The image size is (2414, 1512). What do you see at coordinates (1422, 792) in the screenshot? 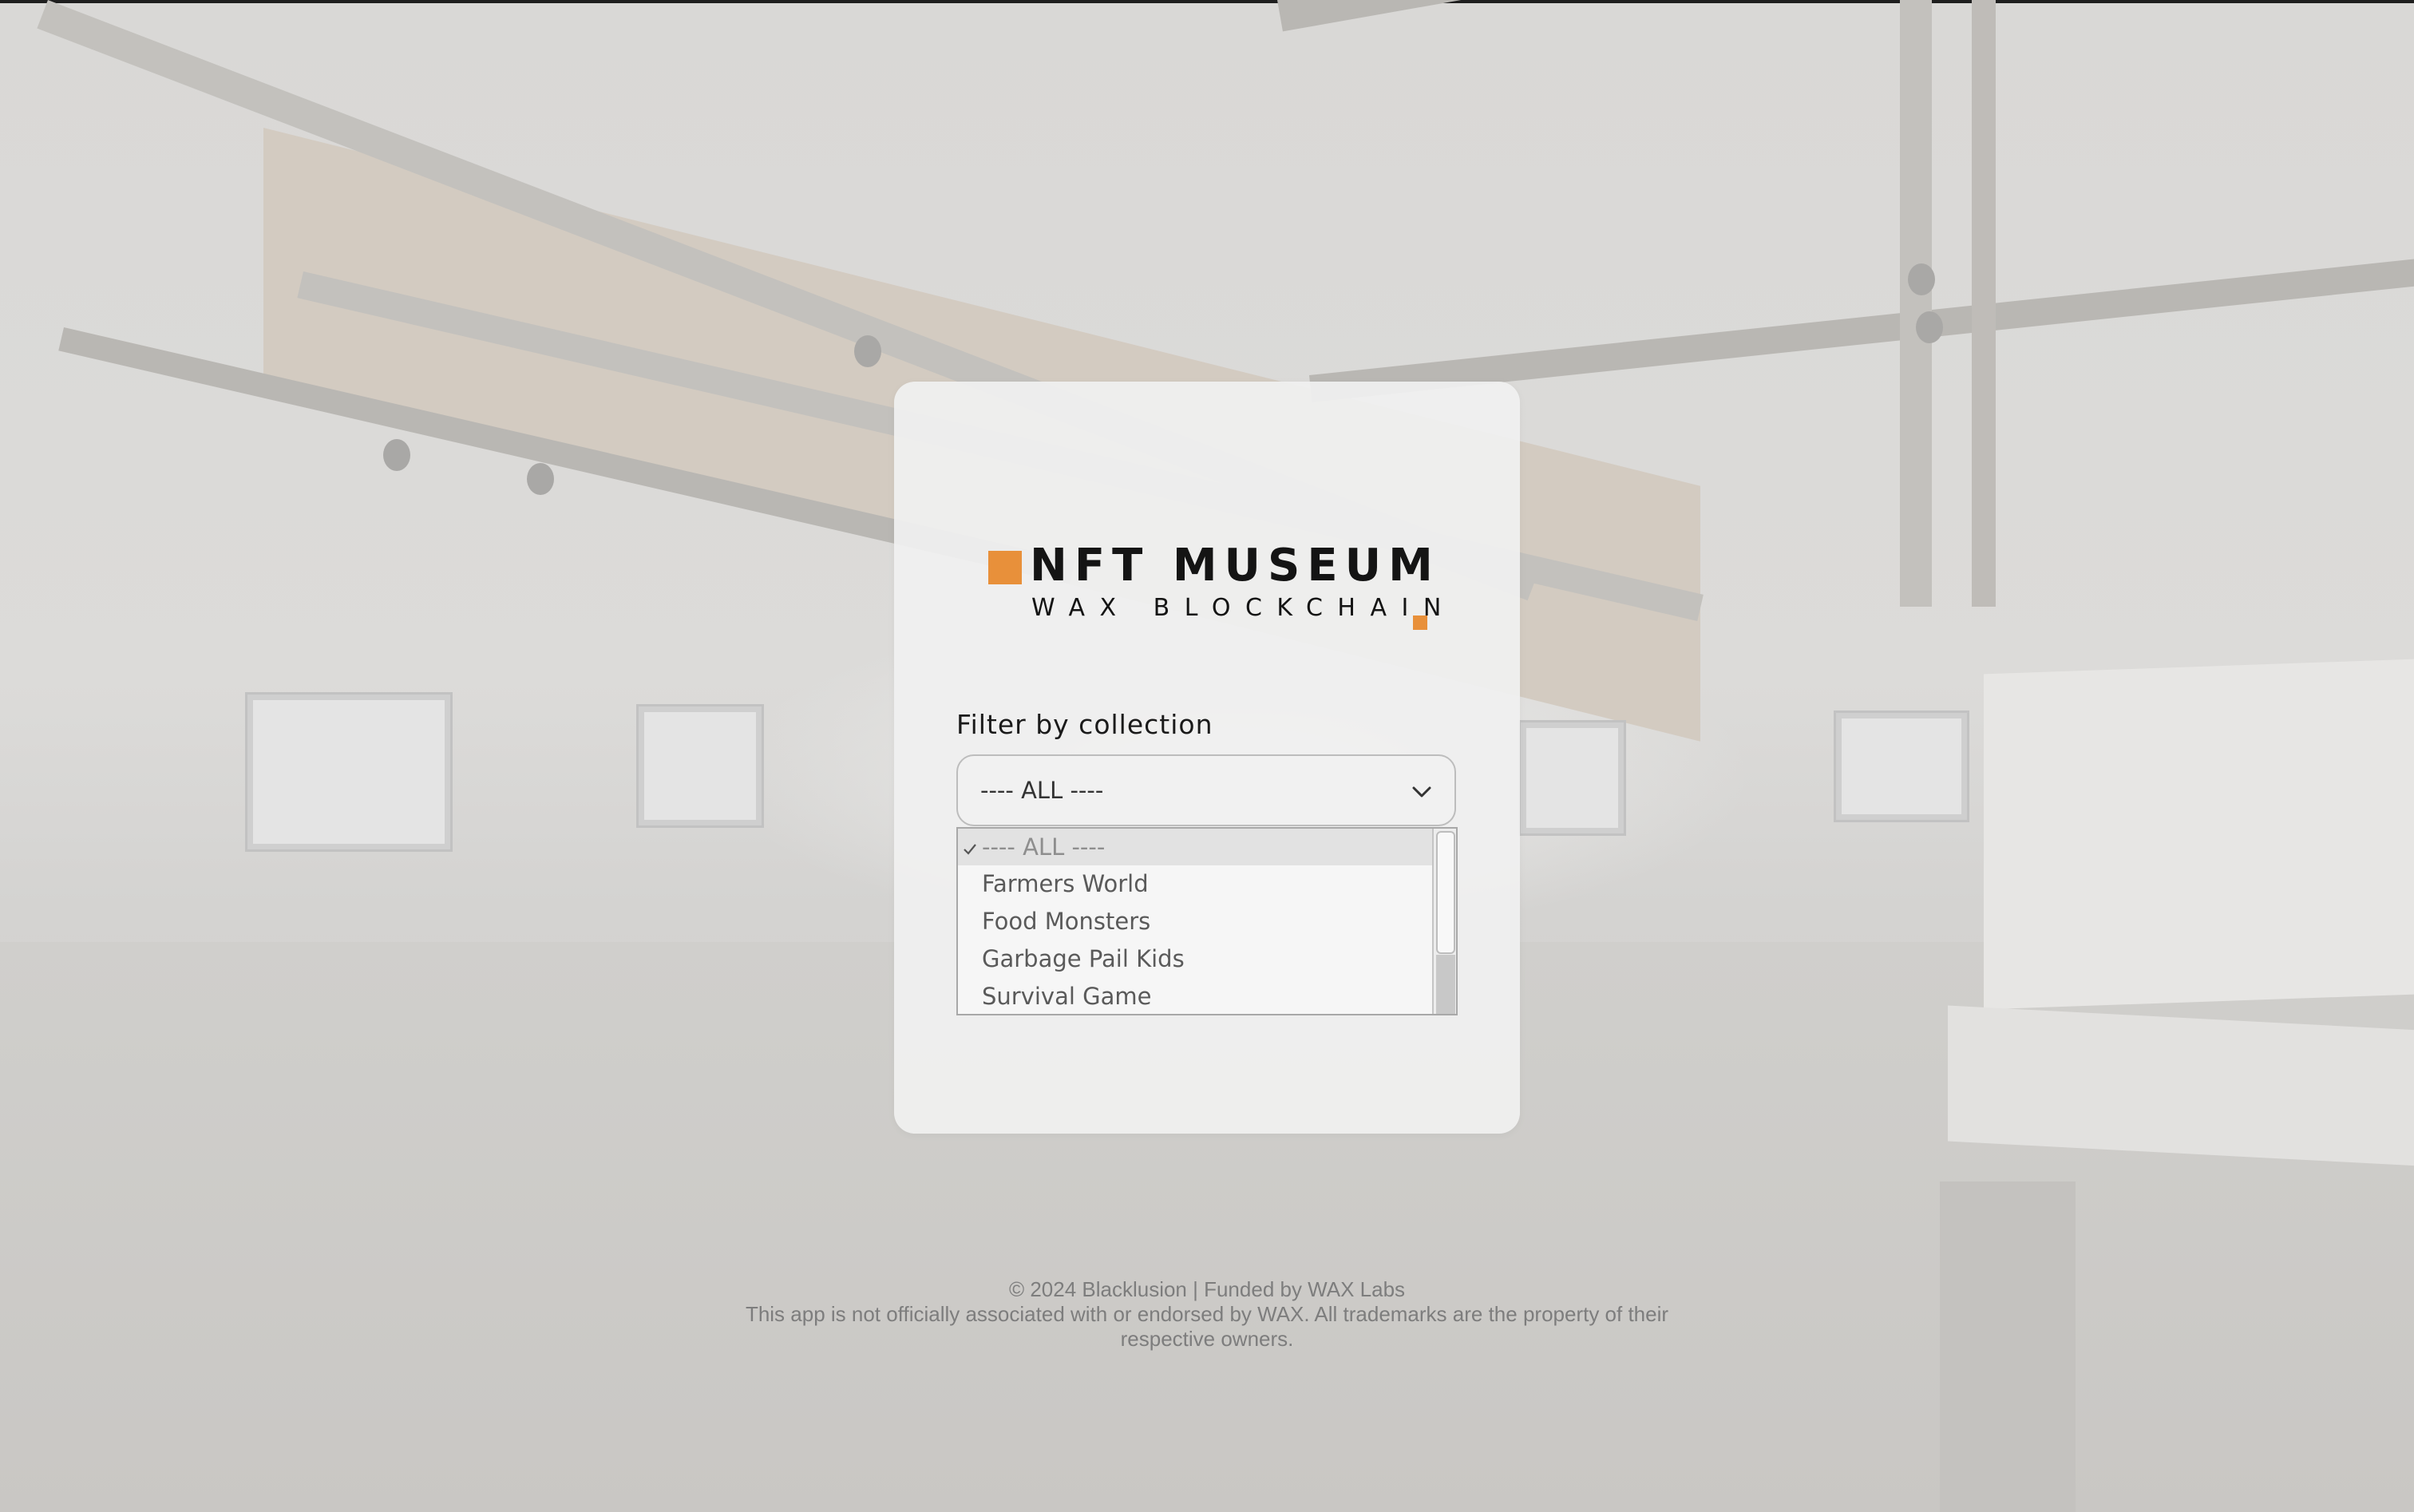
I see `chevron-down-icon` at bounding box center [1422, 792].